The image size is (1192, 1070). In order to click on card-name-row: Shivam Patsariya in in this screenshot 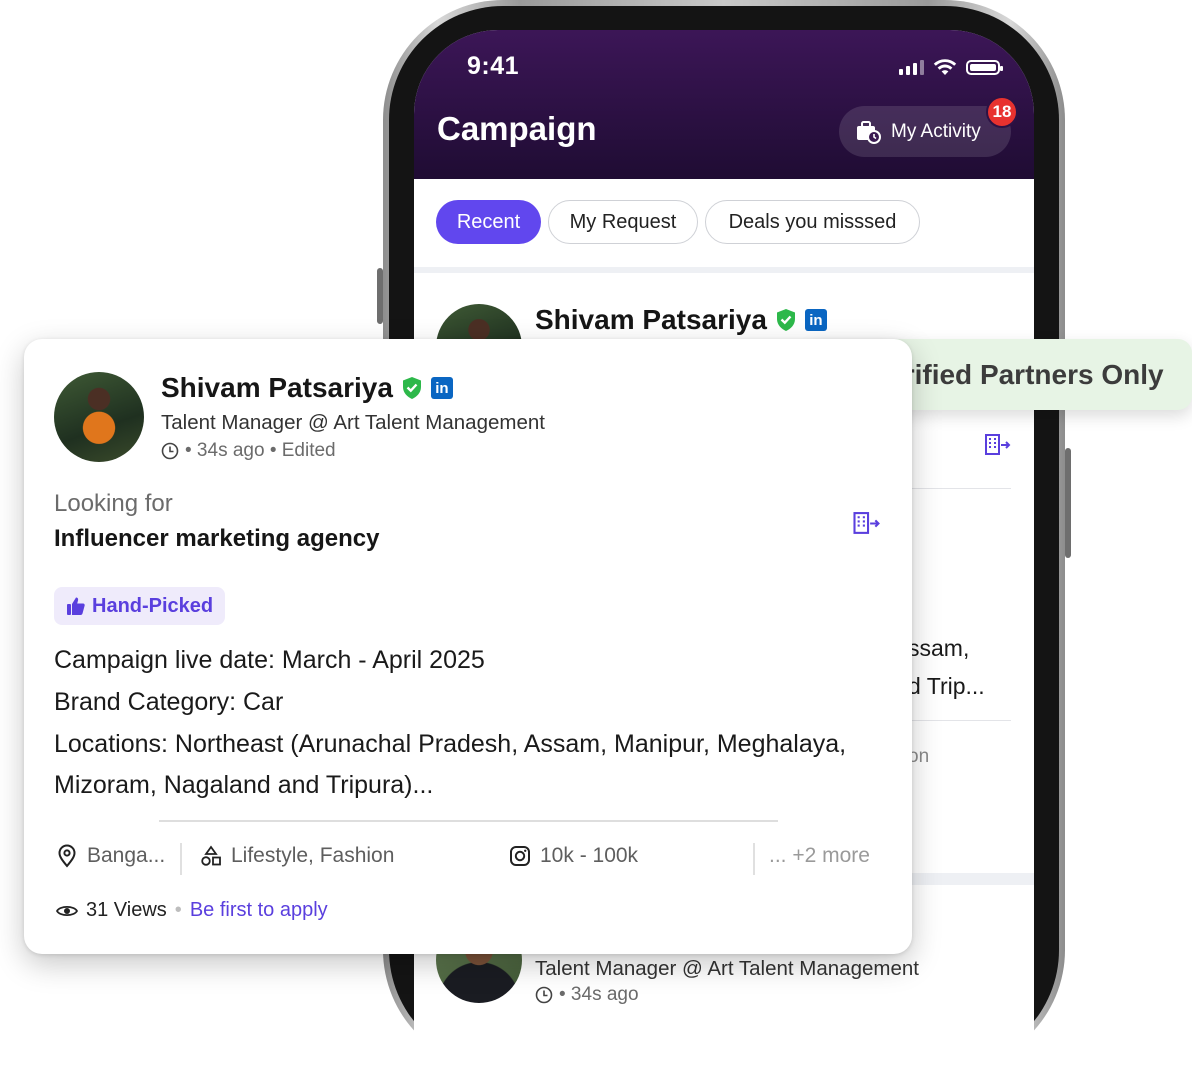, I will do `click(307, 388)`.